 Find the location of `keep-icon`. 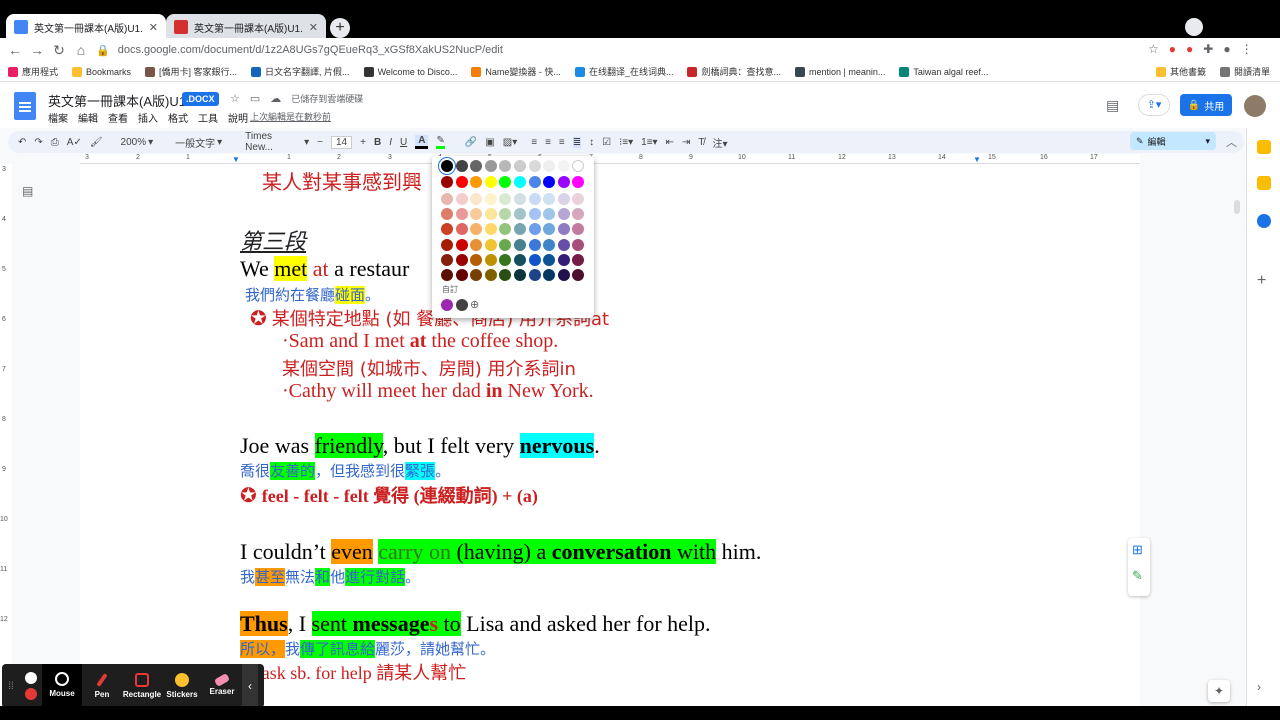

keep-icon is located at coordinates (1264, 183).